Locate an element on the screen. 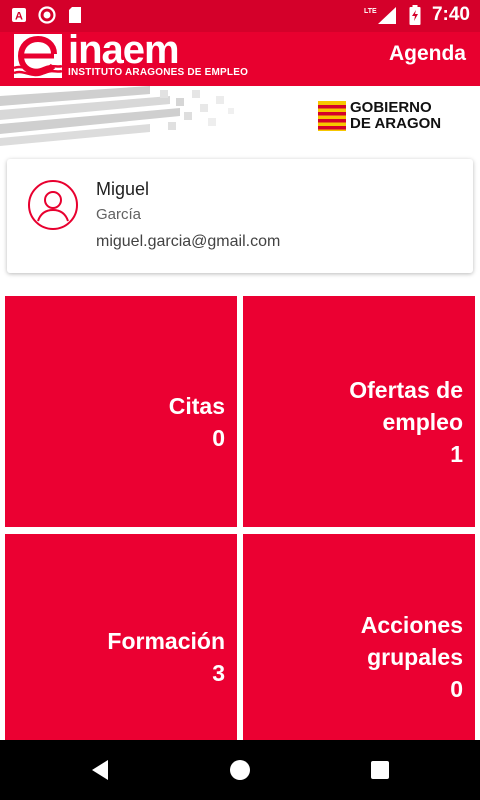  tile-citas: Citas 0 is located at coordinates (121, 411).